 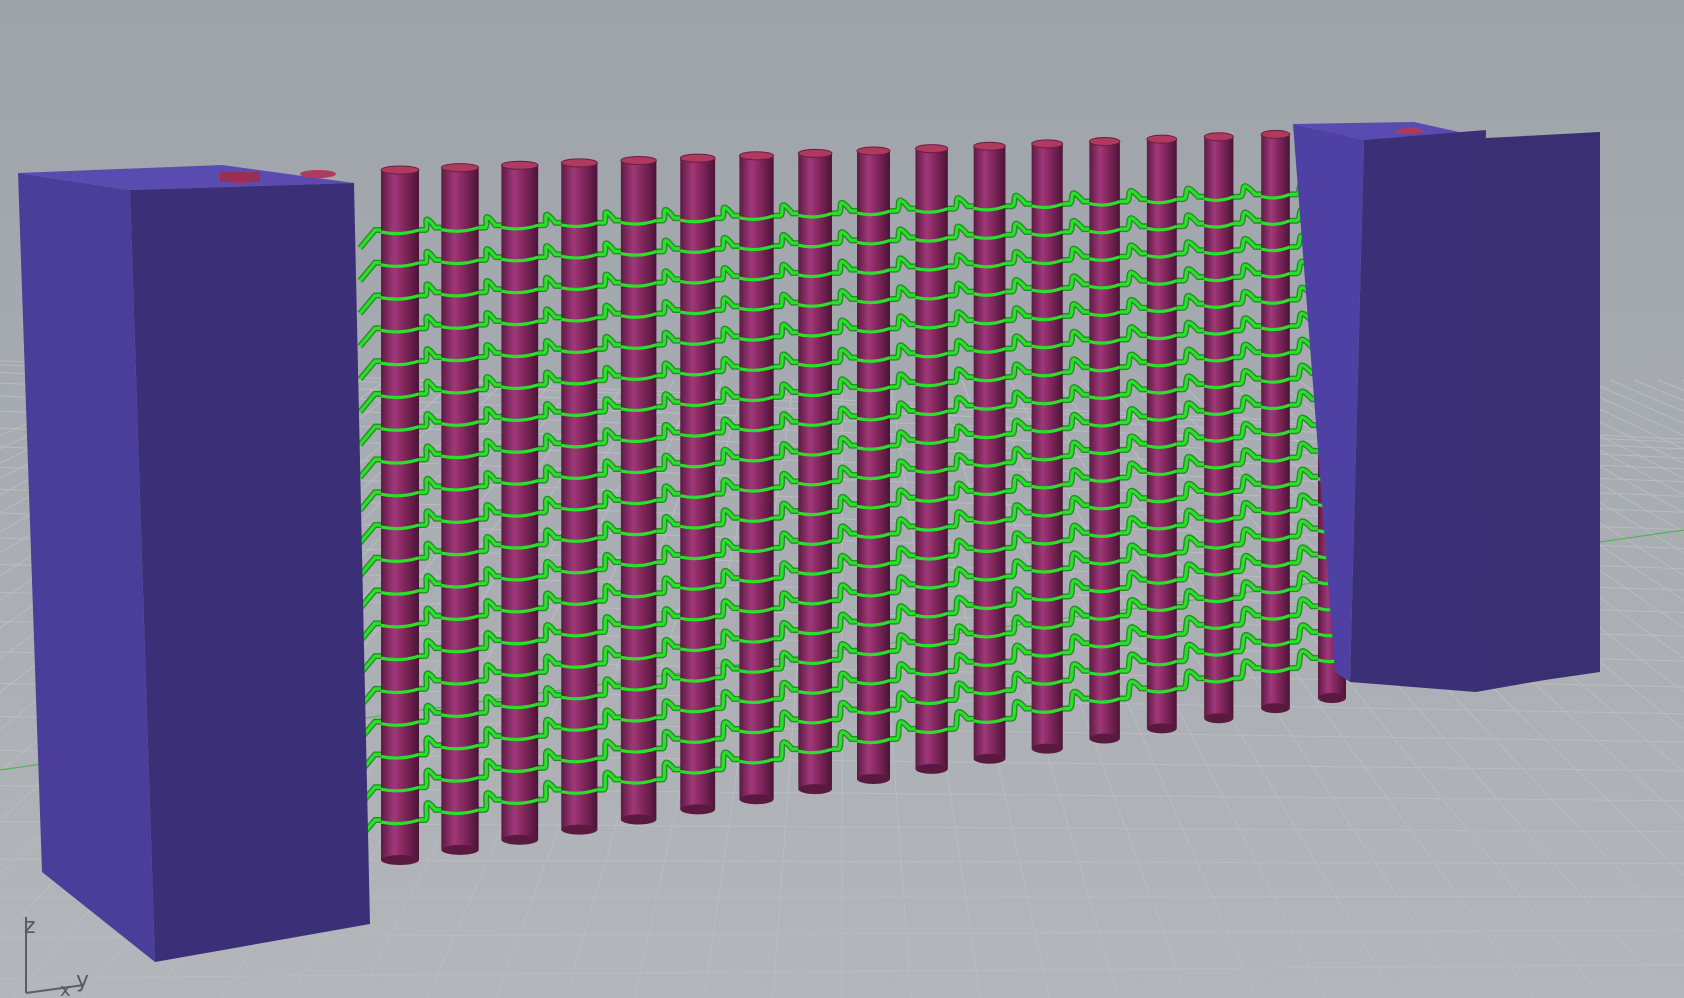 What do you see at coordinates (240, 177) in the screenshot?
I see `pillar-rod-stub` at bounding box center [240, 177].